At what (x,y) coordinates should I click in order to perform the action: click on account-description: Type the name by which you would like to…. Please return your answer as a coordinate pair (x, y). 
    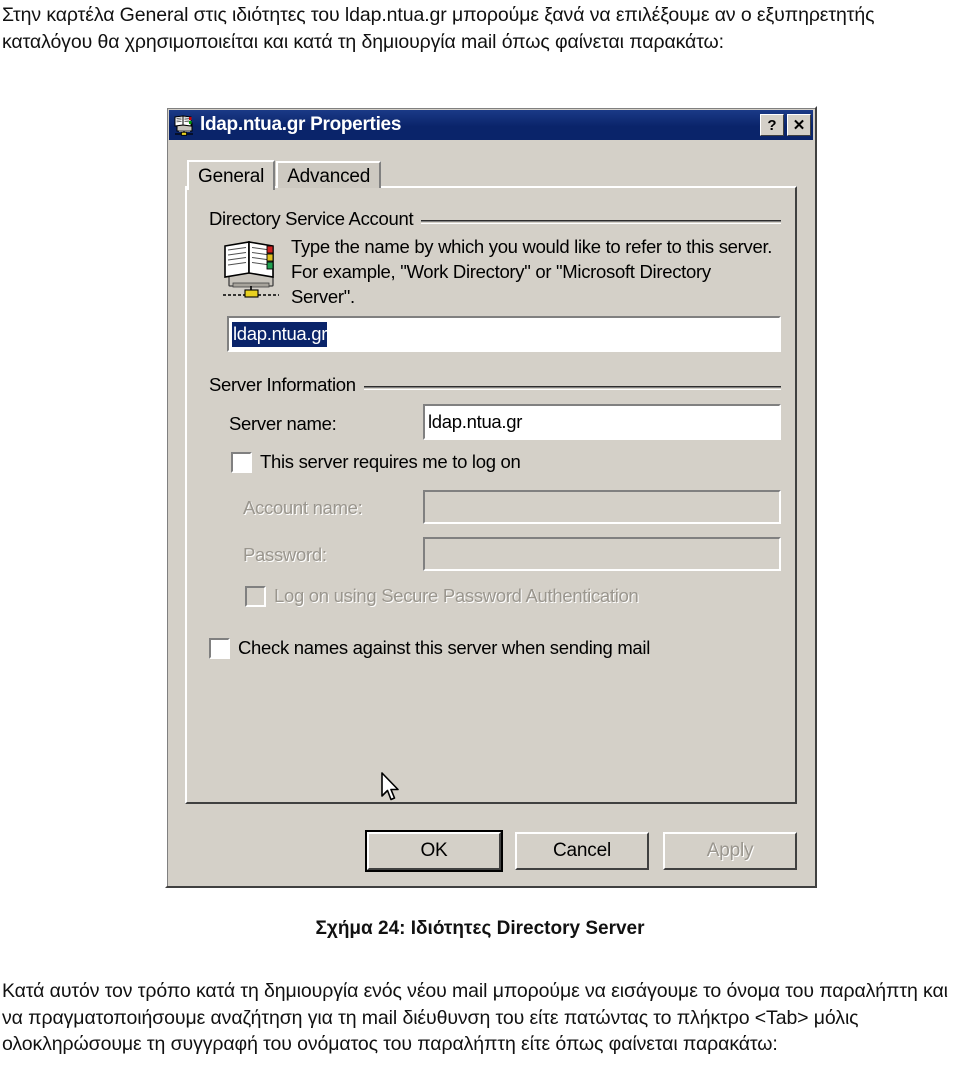
    Looking at the image, I should click on (532, 271).